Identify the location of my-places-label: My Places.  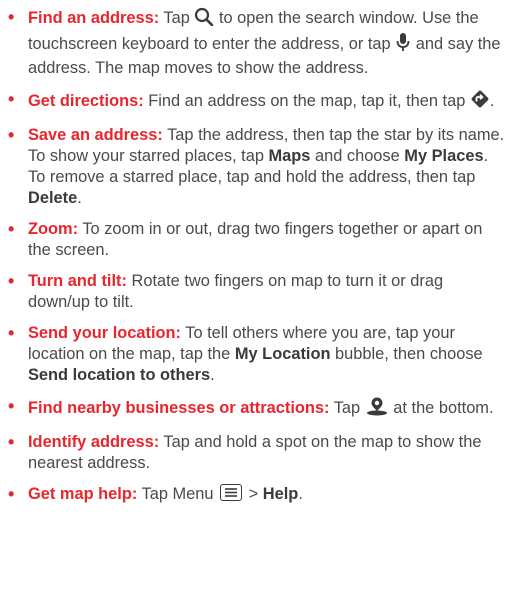
(444, 156).